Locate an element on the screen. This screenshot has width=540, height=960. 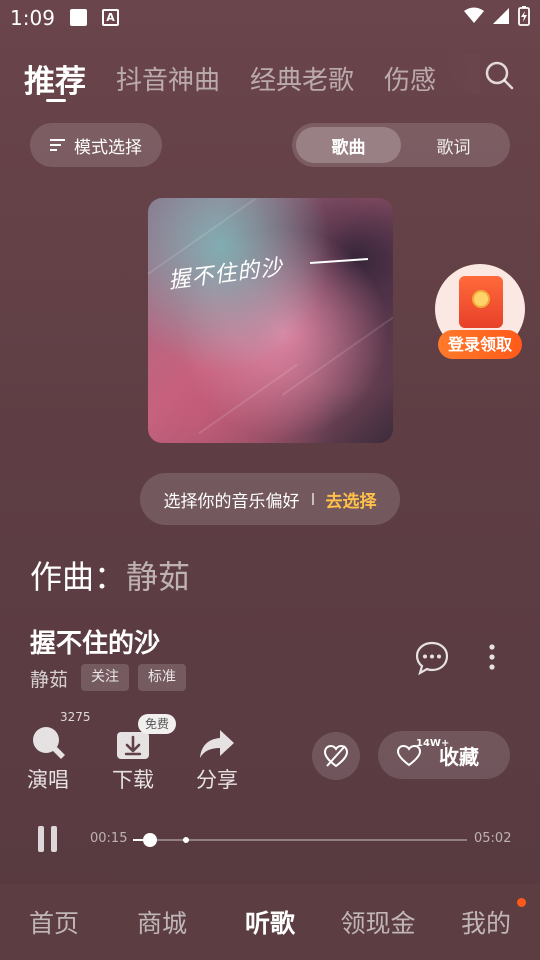
search-icon is located at coordinates (499, 75).